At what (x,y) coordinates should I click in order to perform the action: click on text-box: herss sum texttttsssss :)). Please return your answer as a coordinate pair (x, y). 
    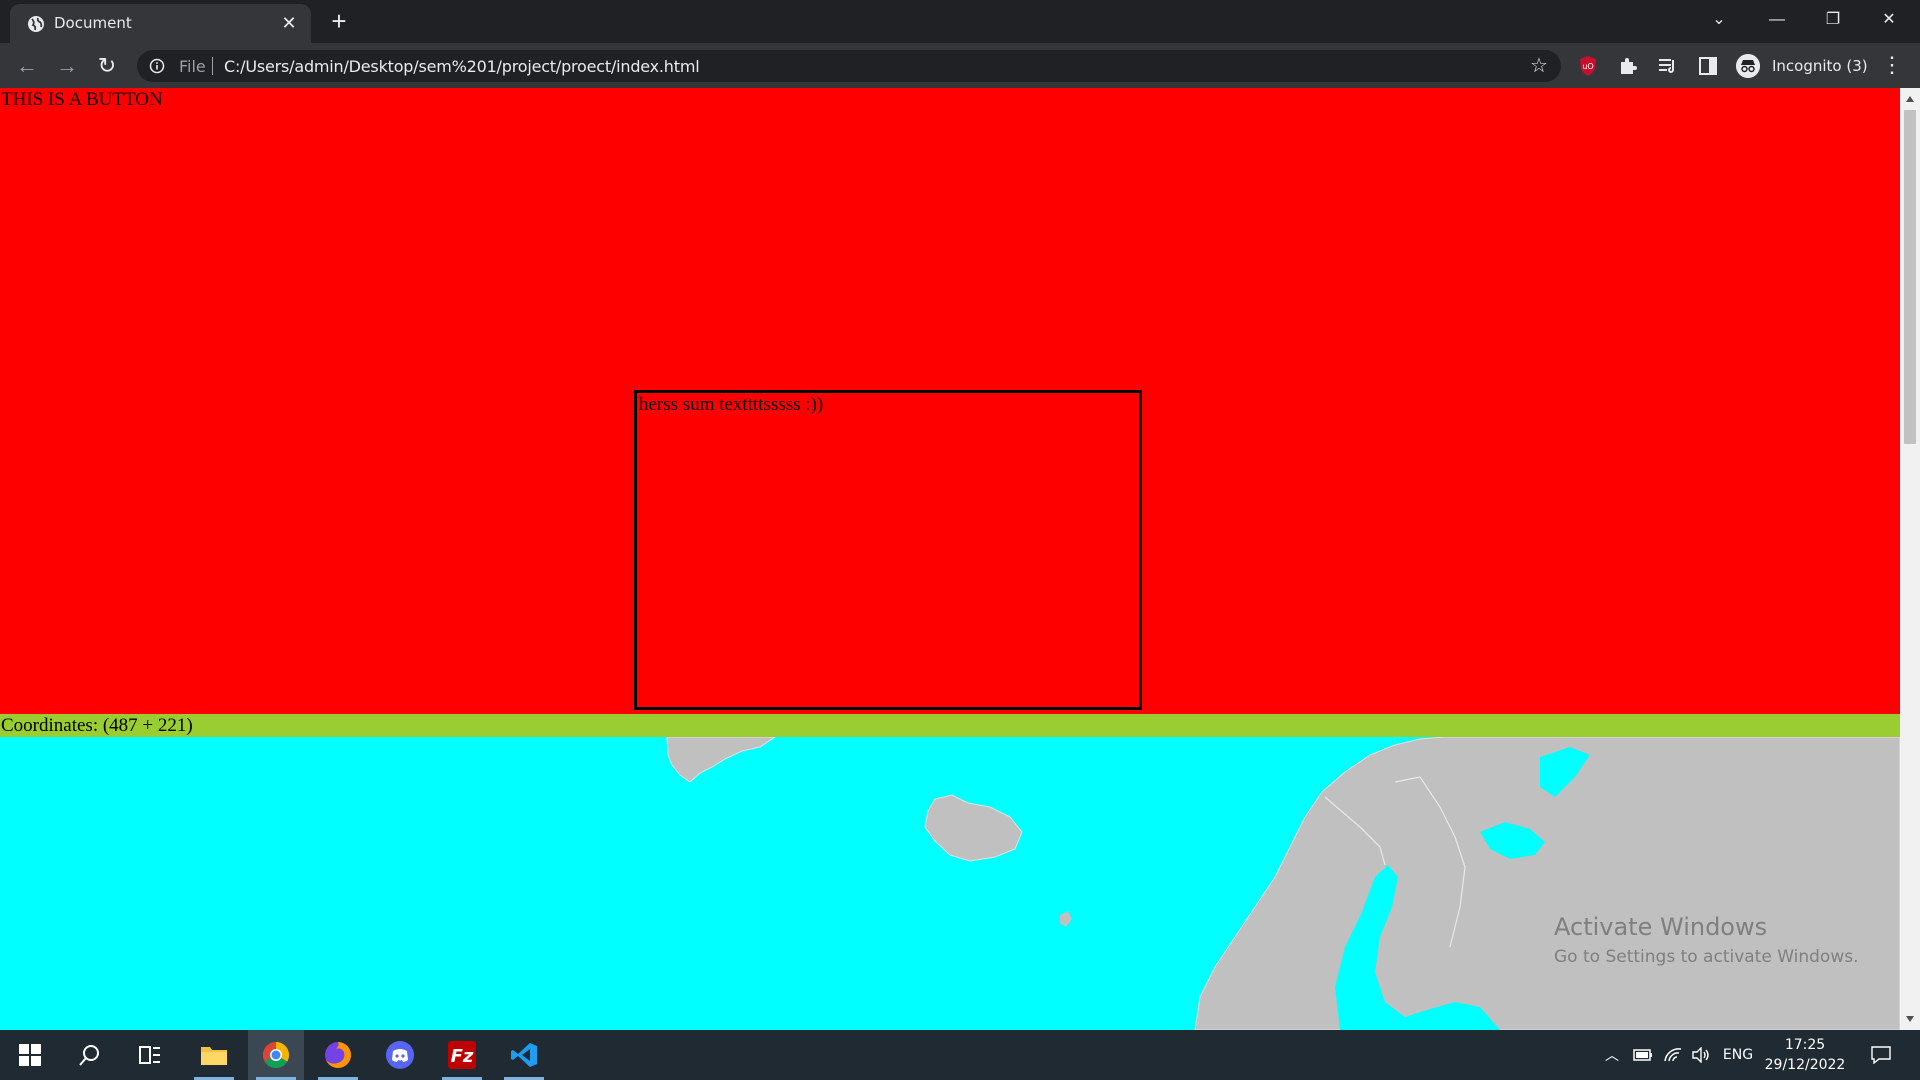
    Looking at the image, I should click on (888, 550).